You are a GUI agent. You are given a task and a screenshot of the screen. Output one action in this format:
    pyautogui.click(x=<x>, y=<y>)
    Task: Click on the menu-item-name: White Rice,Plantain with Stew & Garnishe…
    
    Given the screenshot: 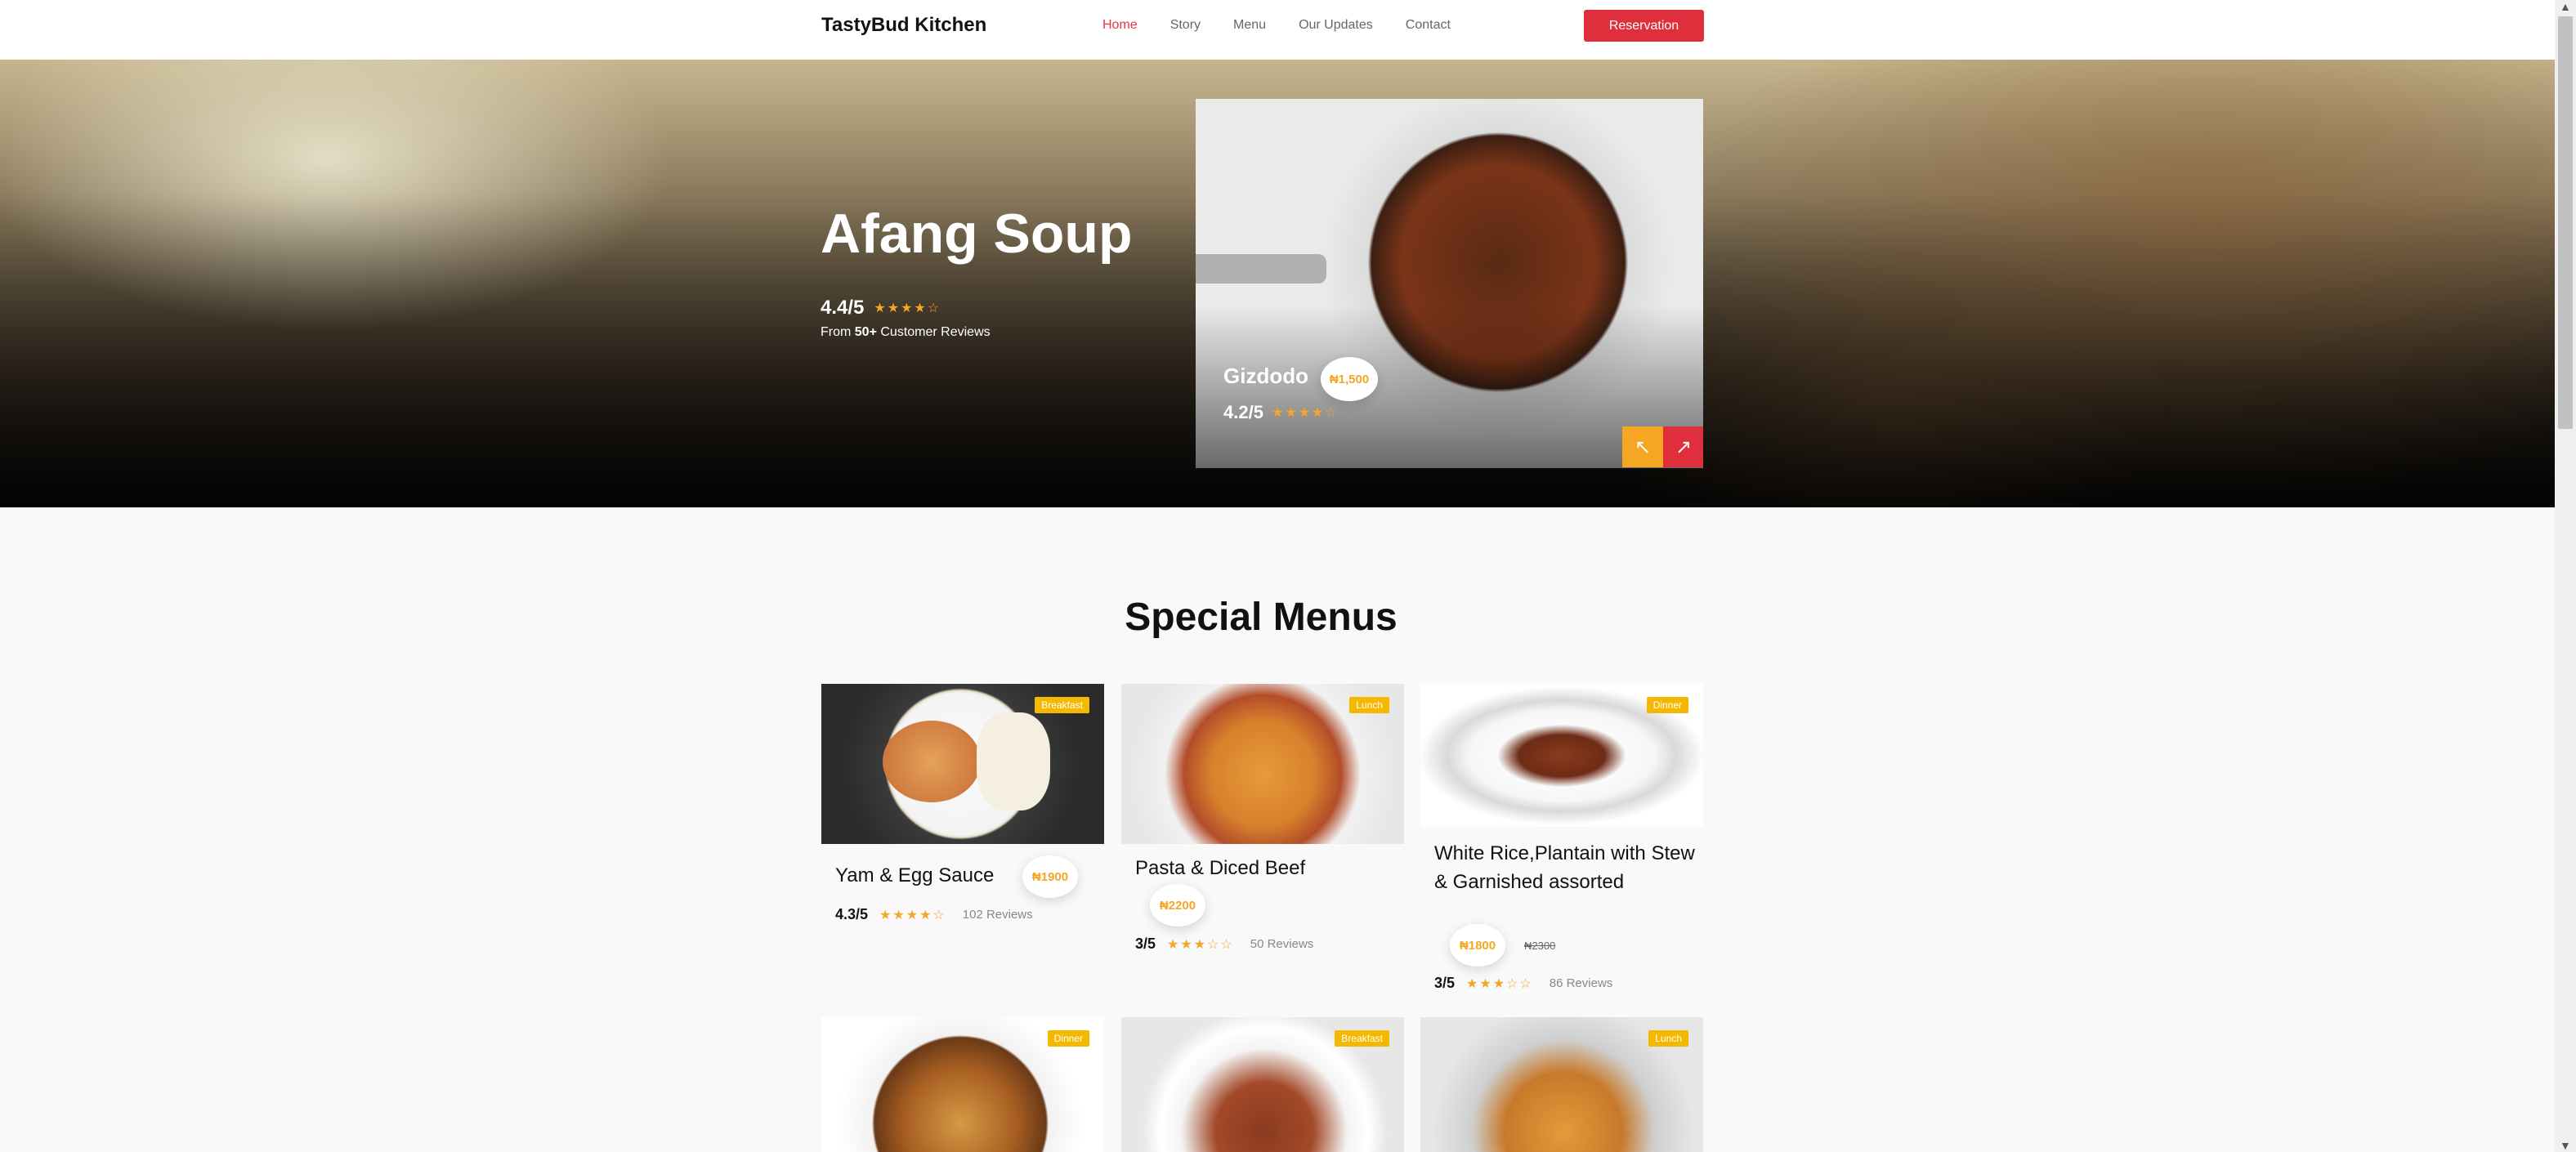 What is the action you would take?
    pyautogui.click(x=1564, y=867)
    